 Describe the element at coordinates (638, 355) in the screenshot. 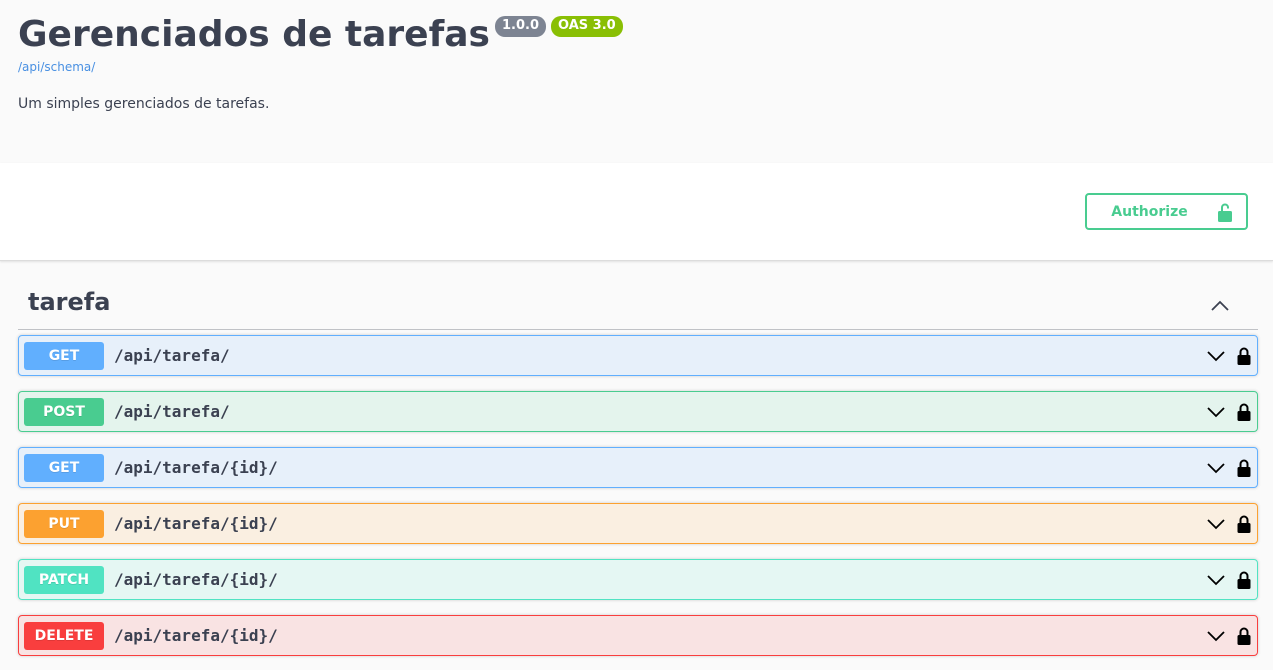

I see `operation-get-tarefa-list: GET /api/tarefa/` at that location.